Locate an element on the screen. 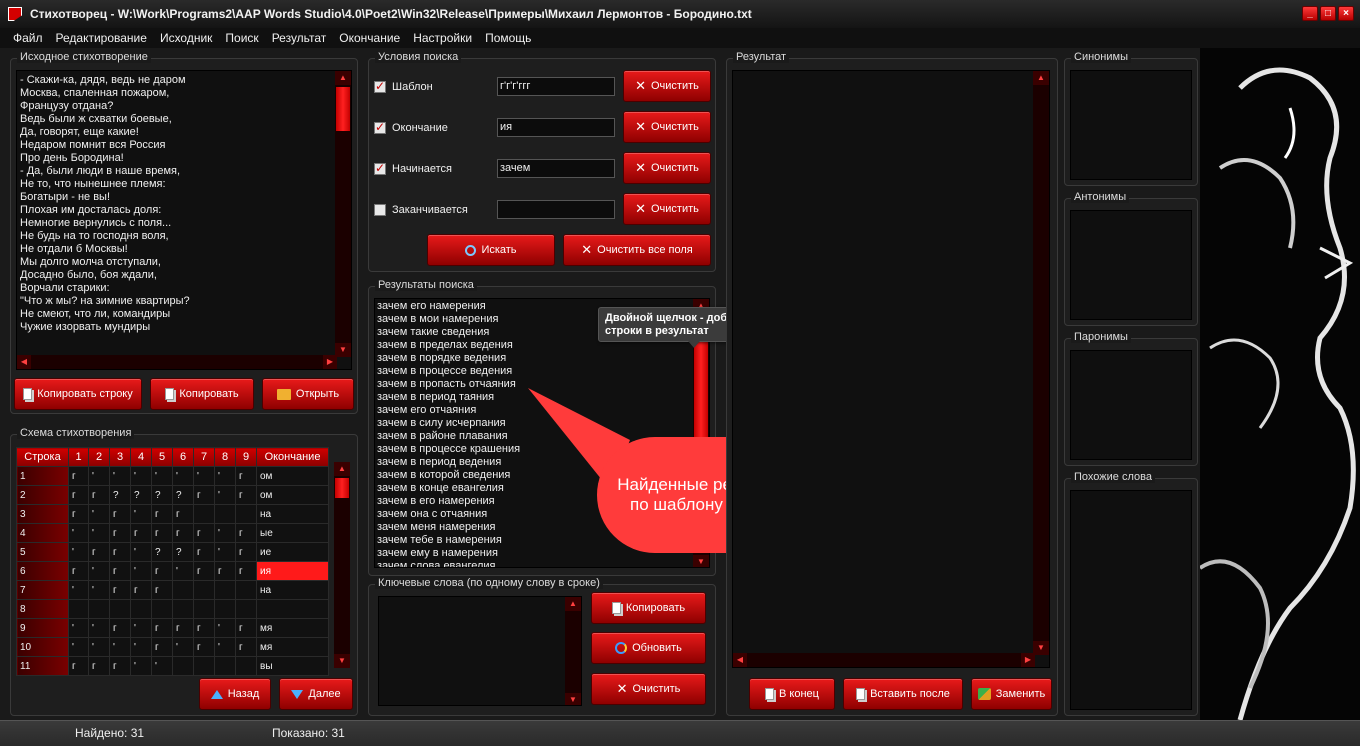 This screenshot has width=1360, height=746. close-button: × is located at coordinates (1346, 13).